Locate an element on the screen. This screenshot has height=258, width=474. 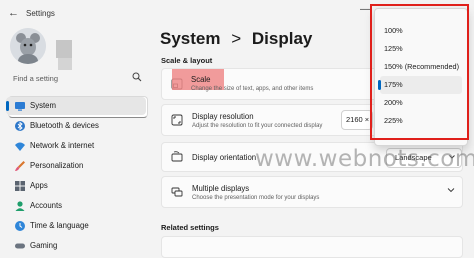
sidebar-item-bluetooth: Bluetooth & devices is located at coordinates (76, 126).